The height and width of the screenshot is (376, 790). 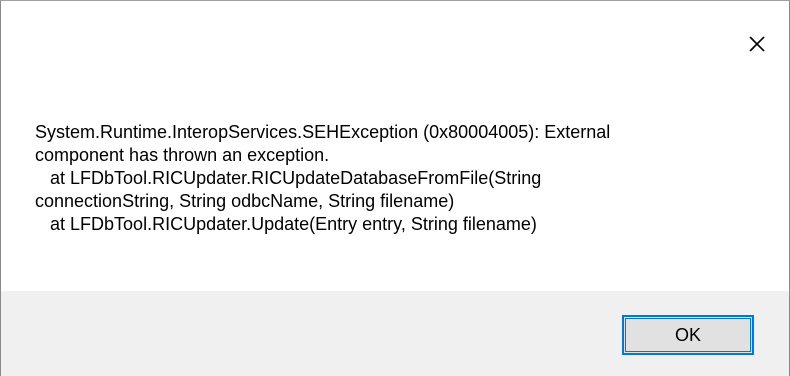 I want to click on close-icon, so click(x=757, y=44).